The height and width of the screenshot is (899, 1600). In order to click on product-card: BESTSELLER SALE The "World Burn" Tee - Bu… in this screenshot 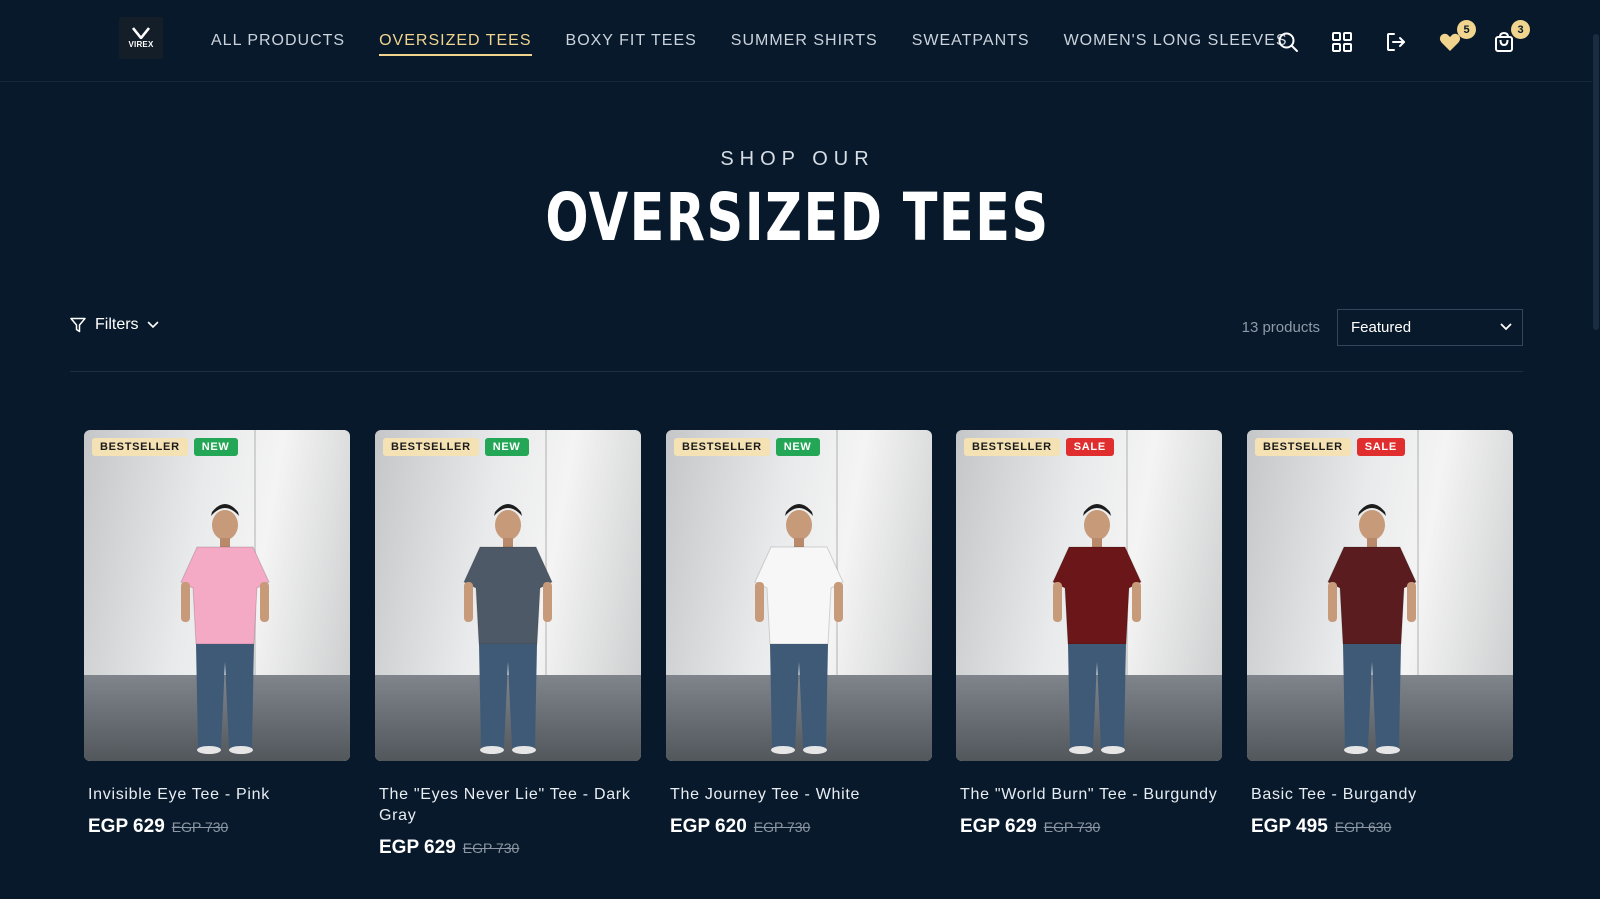, I will do `click(1089, 634)`.